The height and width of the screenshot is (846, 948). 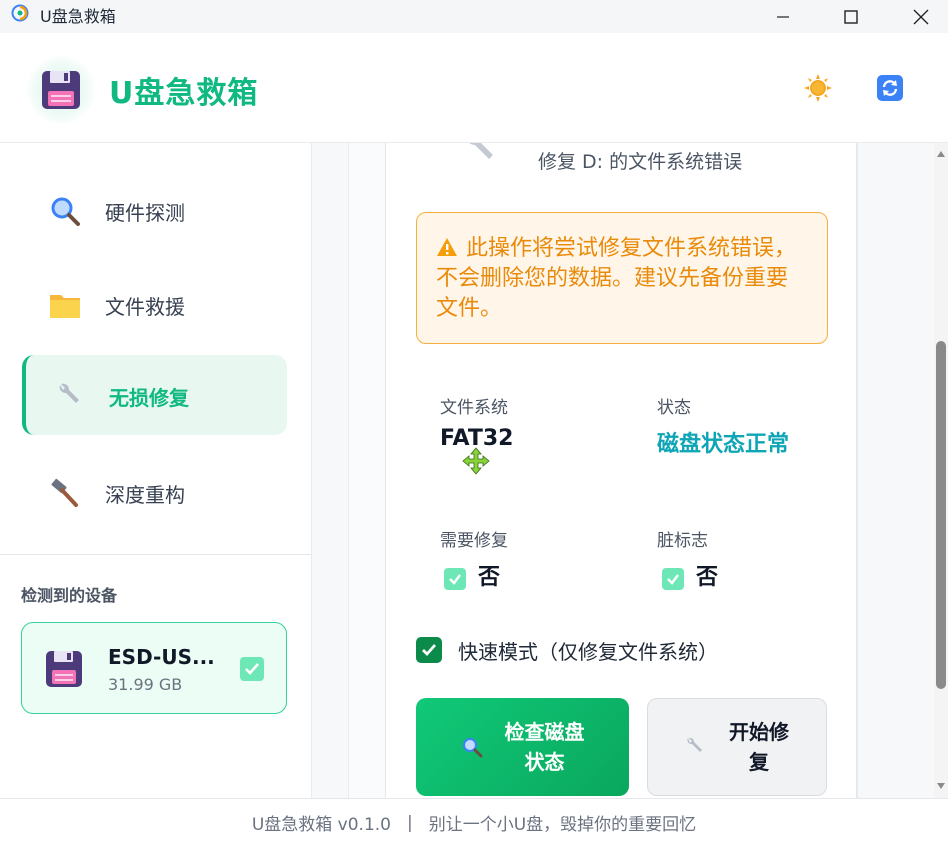 I want to click on check-disk-button: 检查磁盘 状态, so click(x=522, y=747).